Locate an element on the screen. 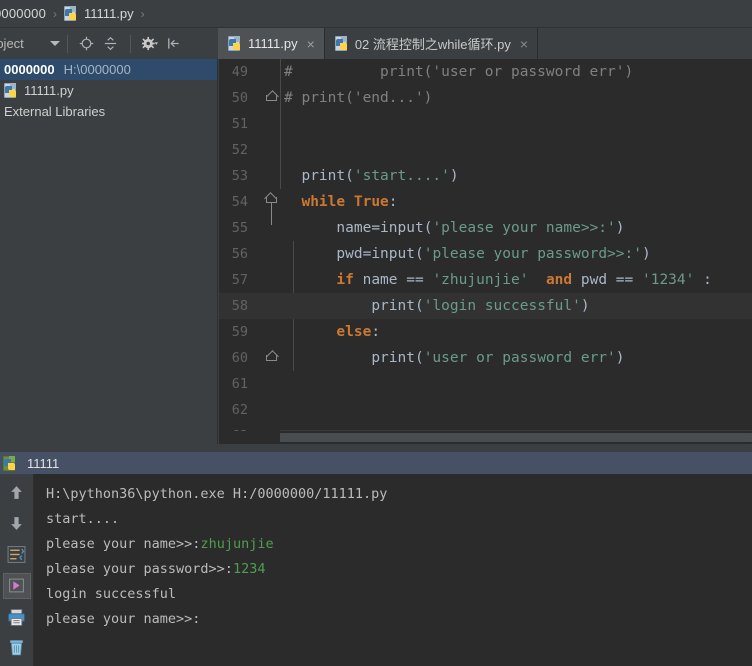 The image size is (752, 666). code-text: print('login successful') is located at coordinates (435, 306).